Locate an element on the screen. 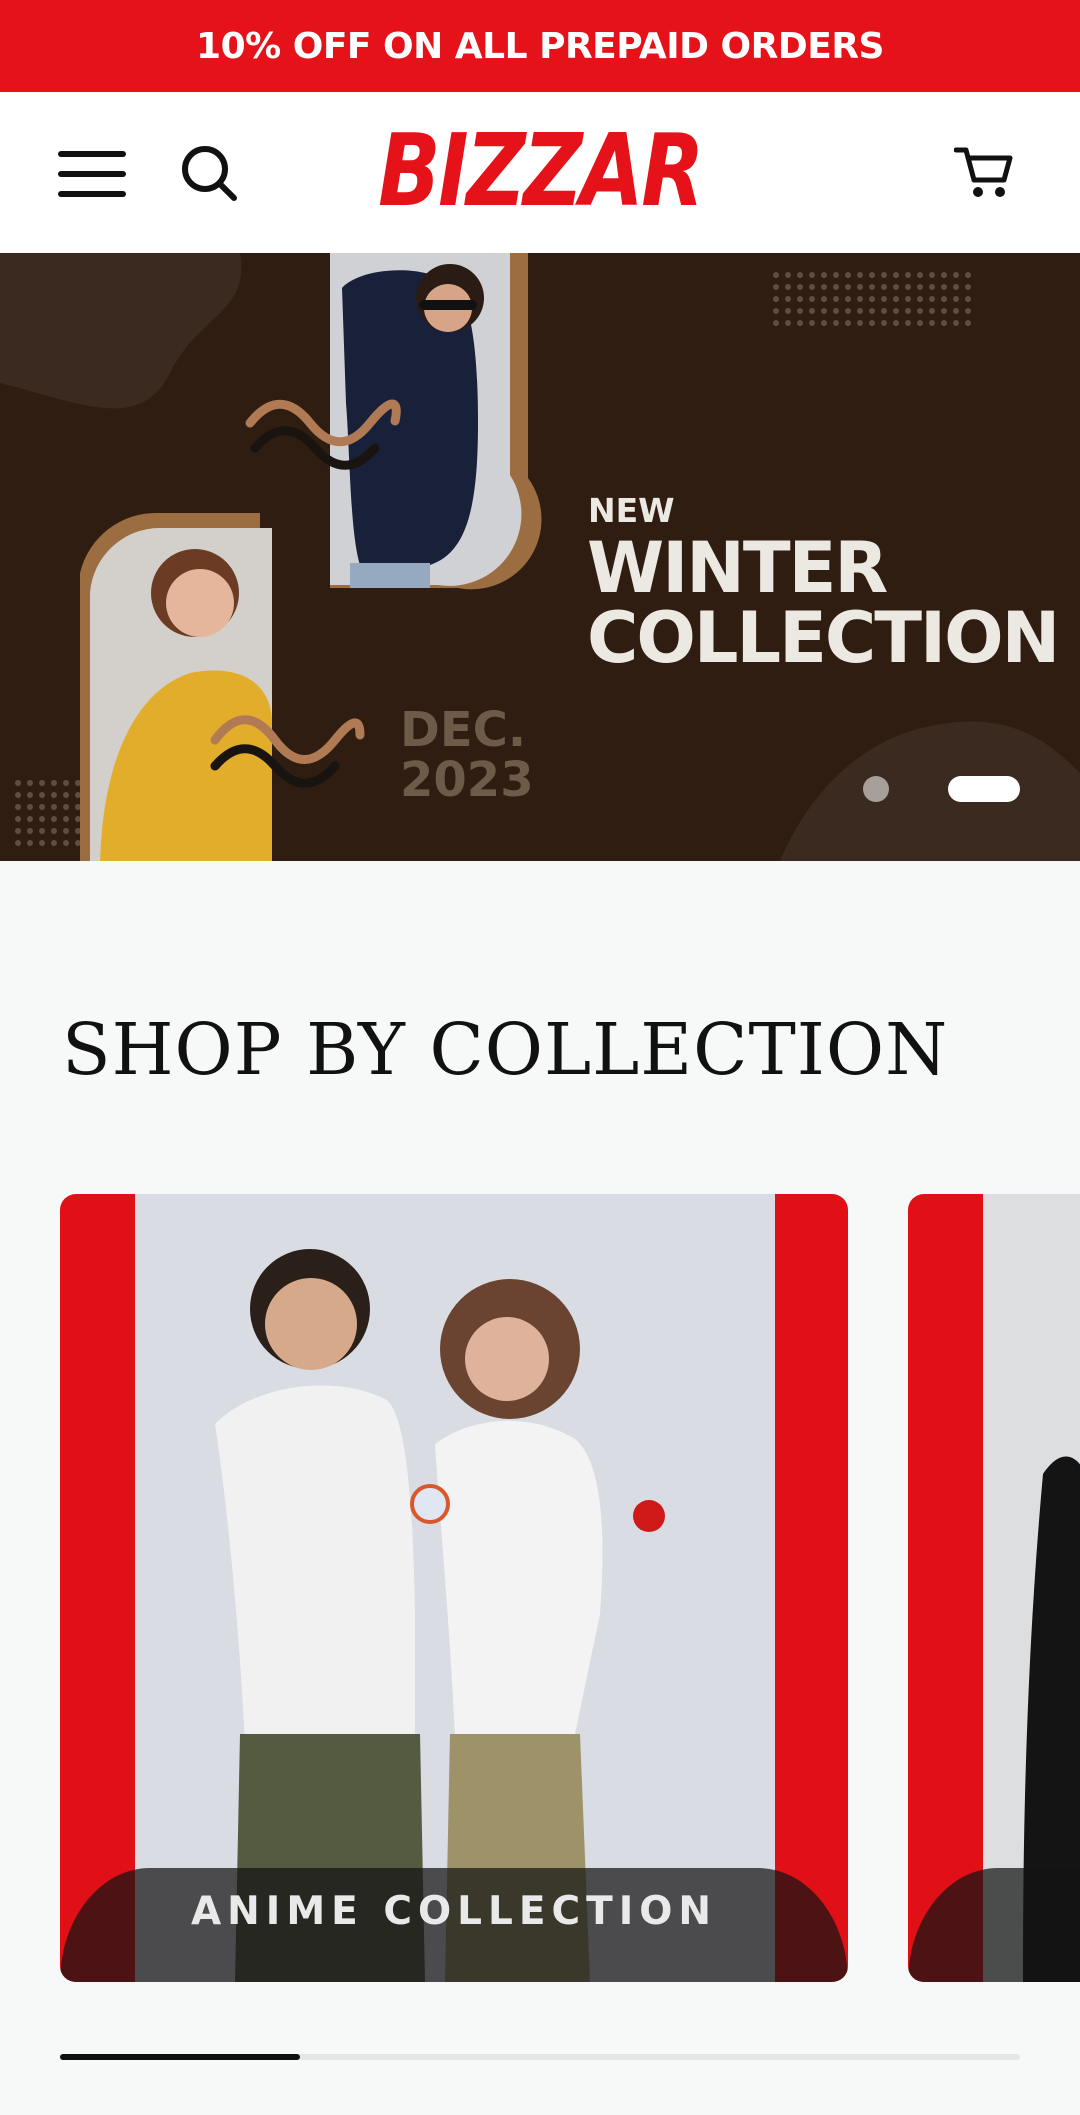 The image size is (1080, 2115). carousel-progress-track is located at coordinates (540, 2057).